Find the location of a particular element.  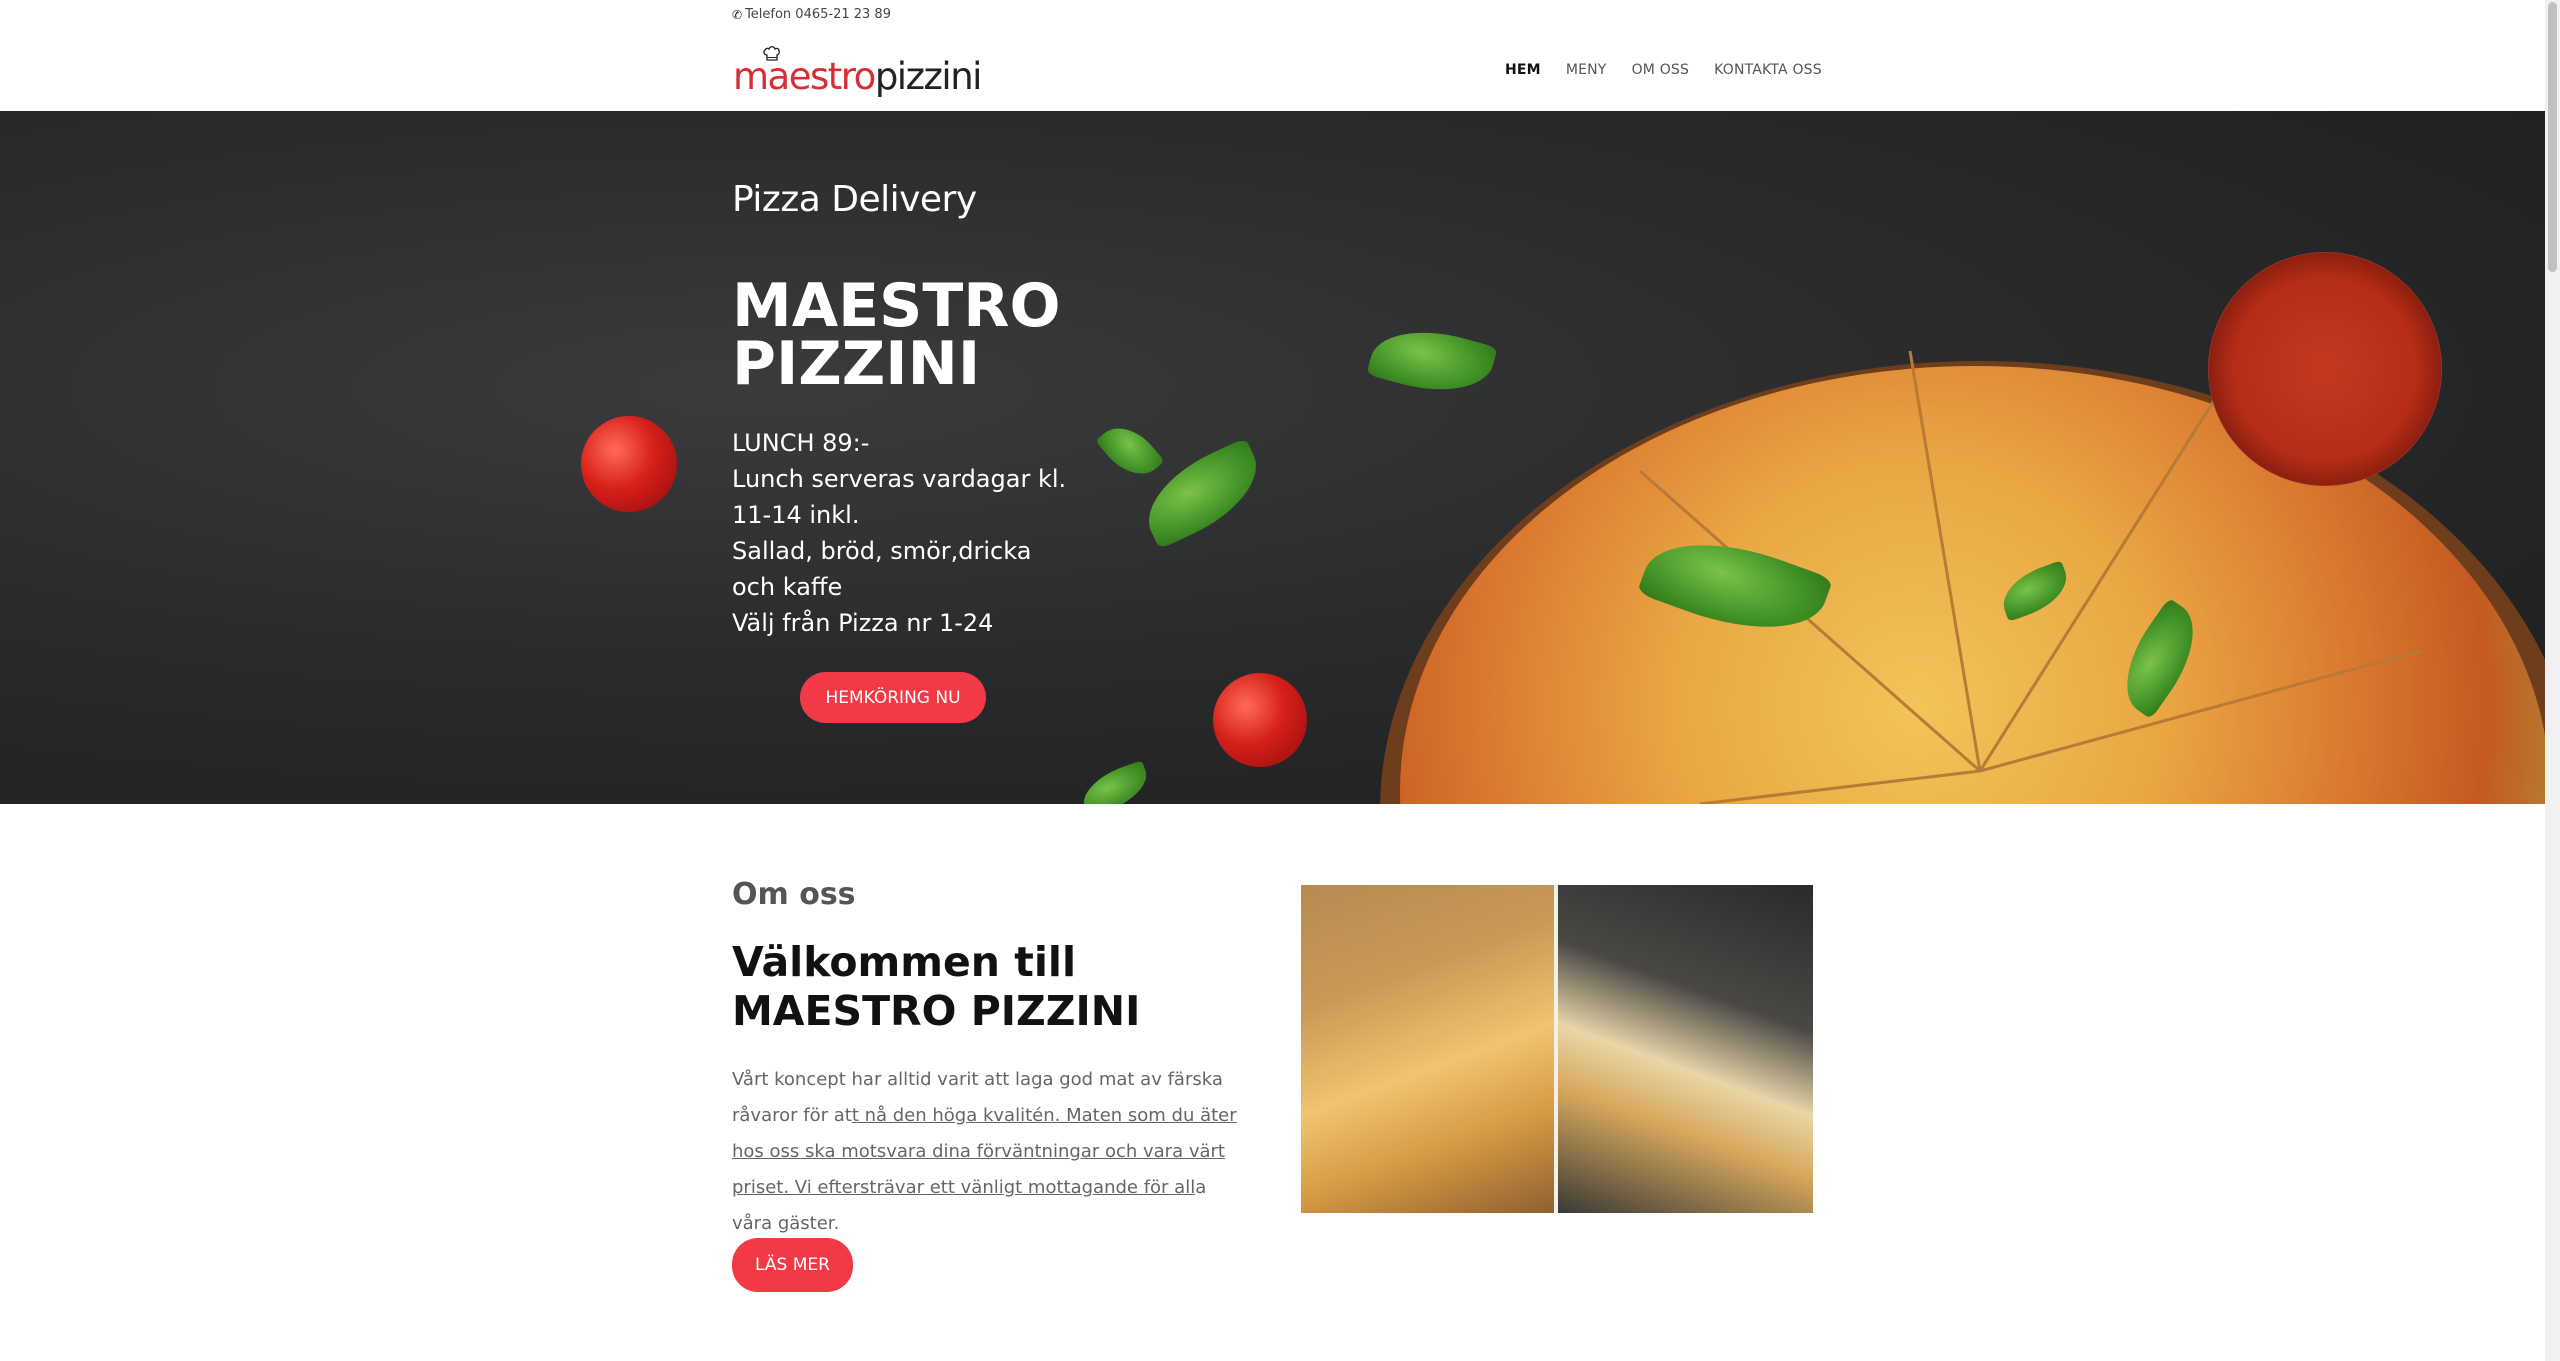

hero-title-line: PIZZINI is located at coordinates (856, 364).